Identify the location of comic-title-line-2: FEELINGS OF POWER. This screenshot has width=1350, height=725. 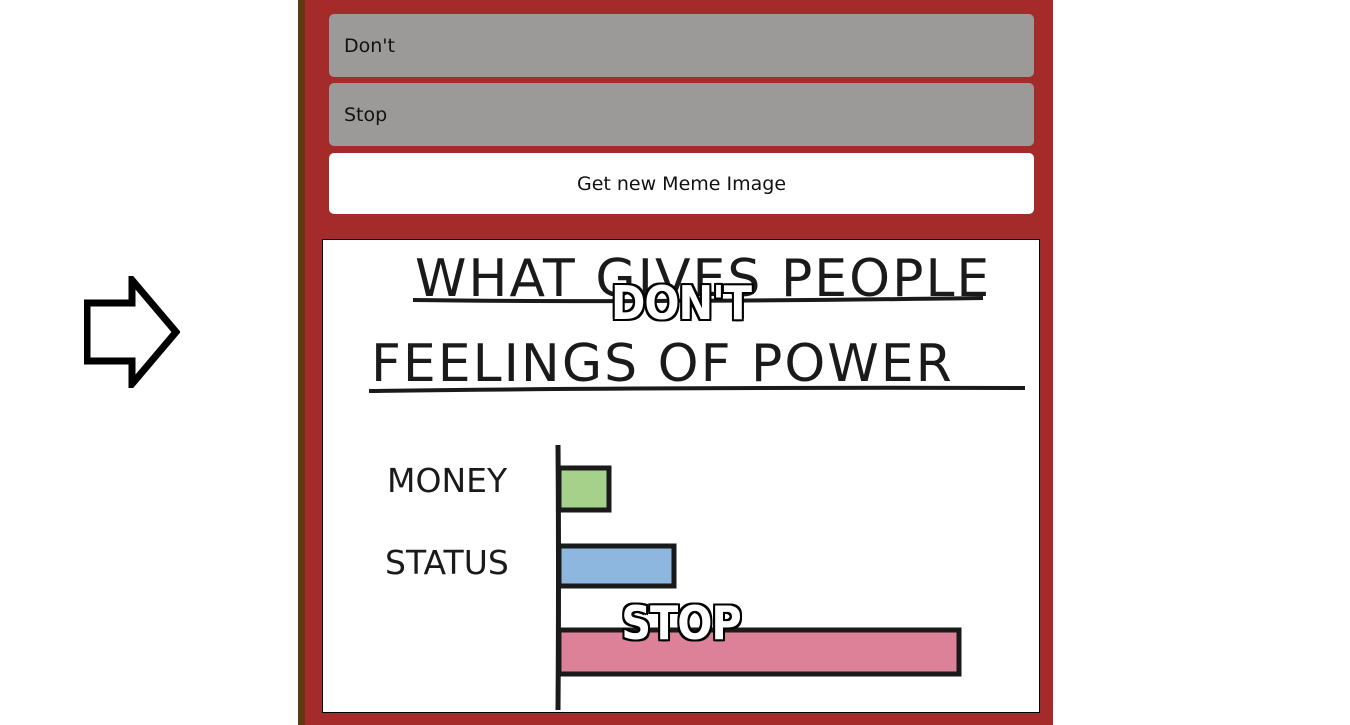
(662, 364).